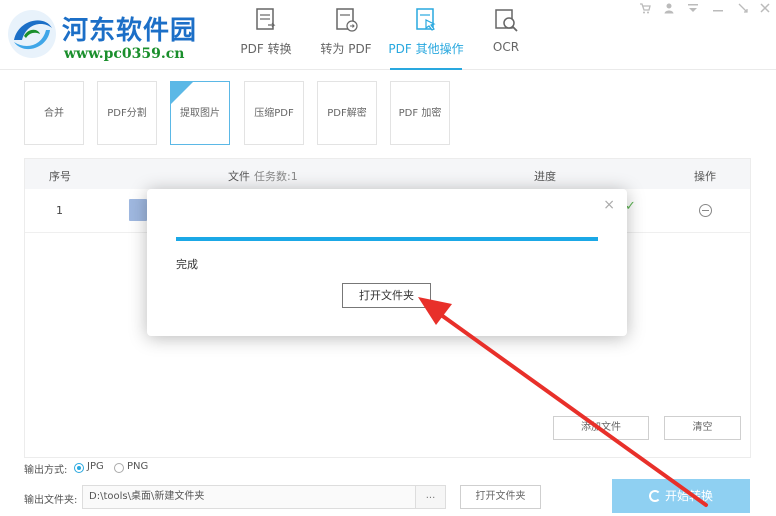  I want to click on progress-bar, so click(387, 239).